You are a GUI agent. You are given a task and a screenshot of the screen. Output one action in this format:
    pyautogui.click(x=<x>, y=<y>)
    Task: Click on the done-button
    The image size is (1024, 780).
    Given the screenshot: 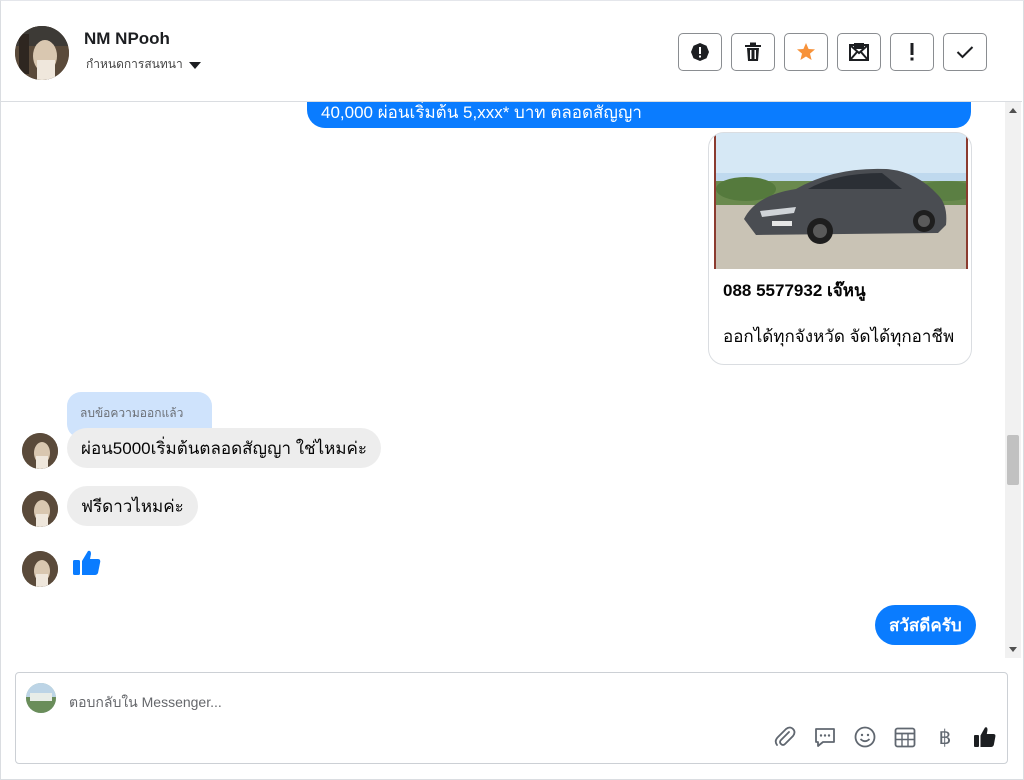 What is the action you would take?
    pyautogui.click(x=965, y=52)
    